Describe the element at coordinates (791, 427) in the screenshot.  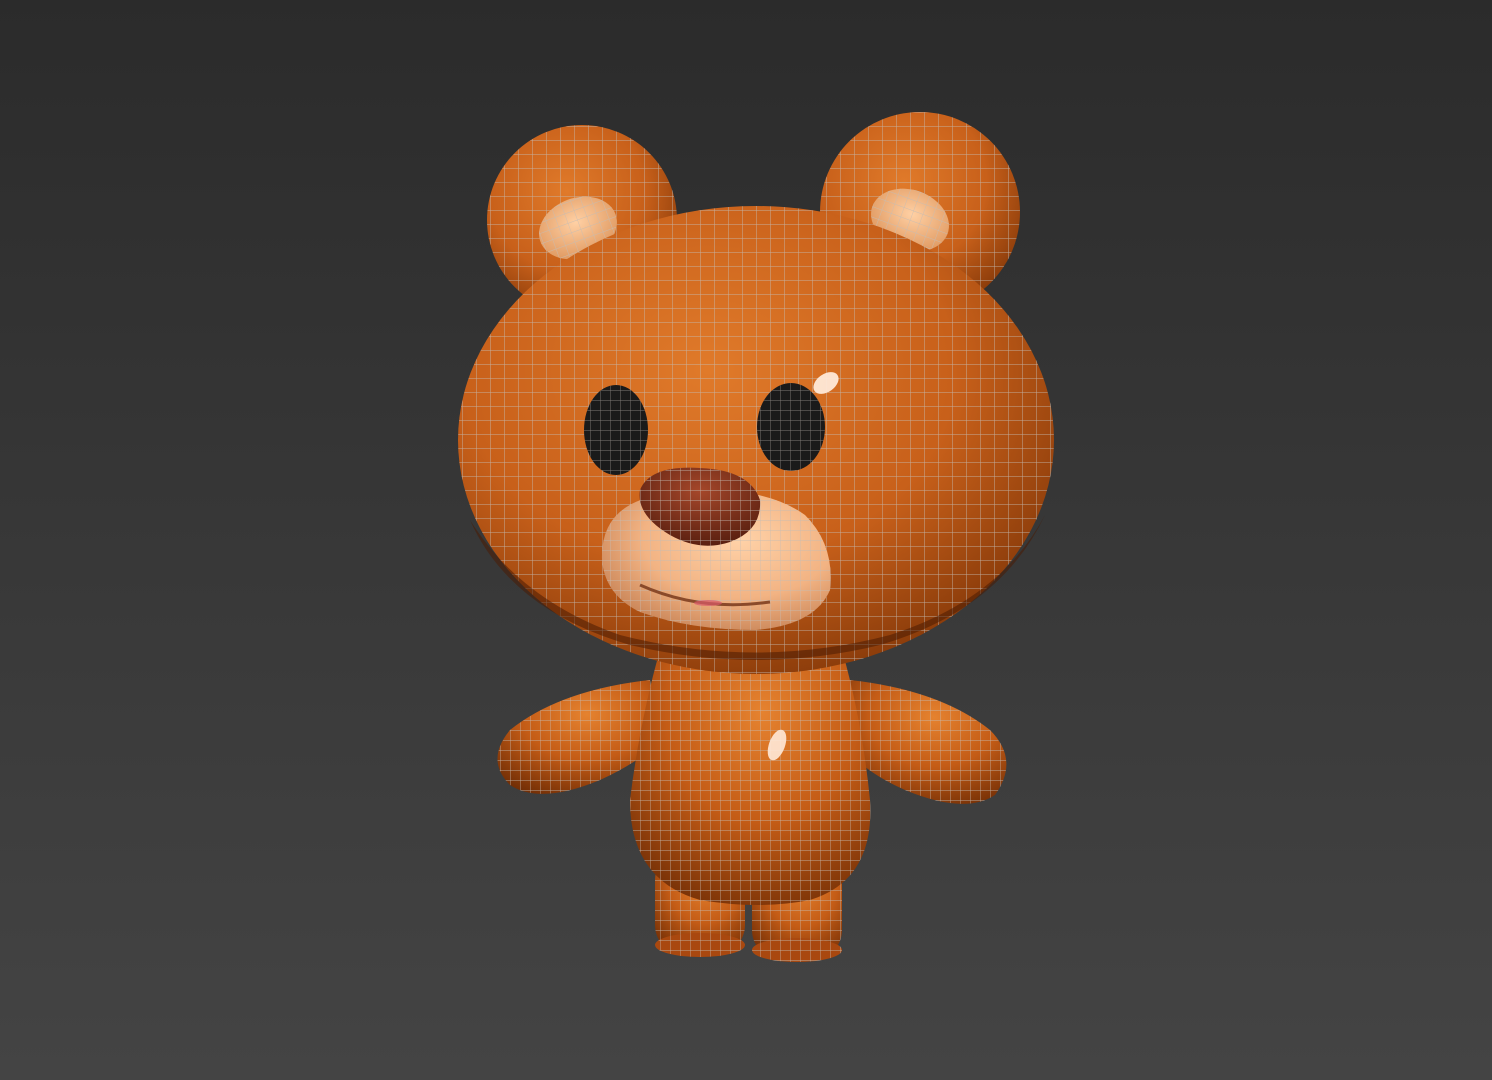
I see `right-eye` at that location.